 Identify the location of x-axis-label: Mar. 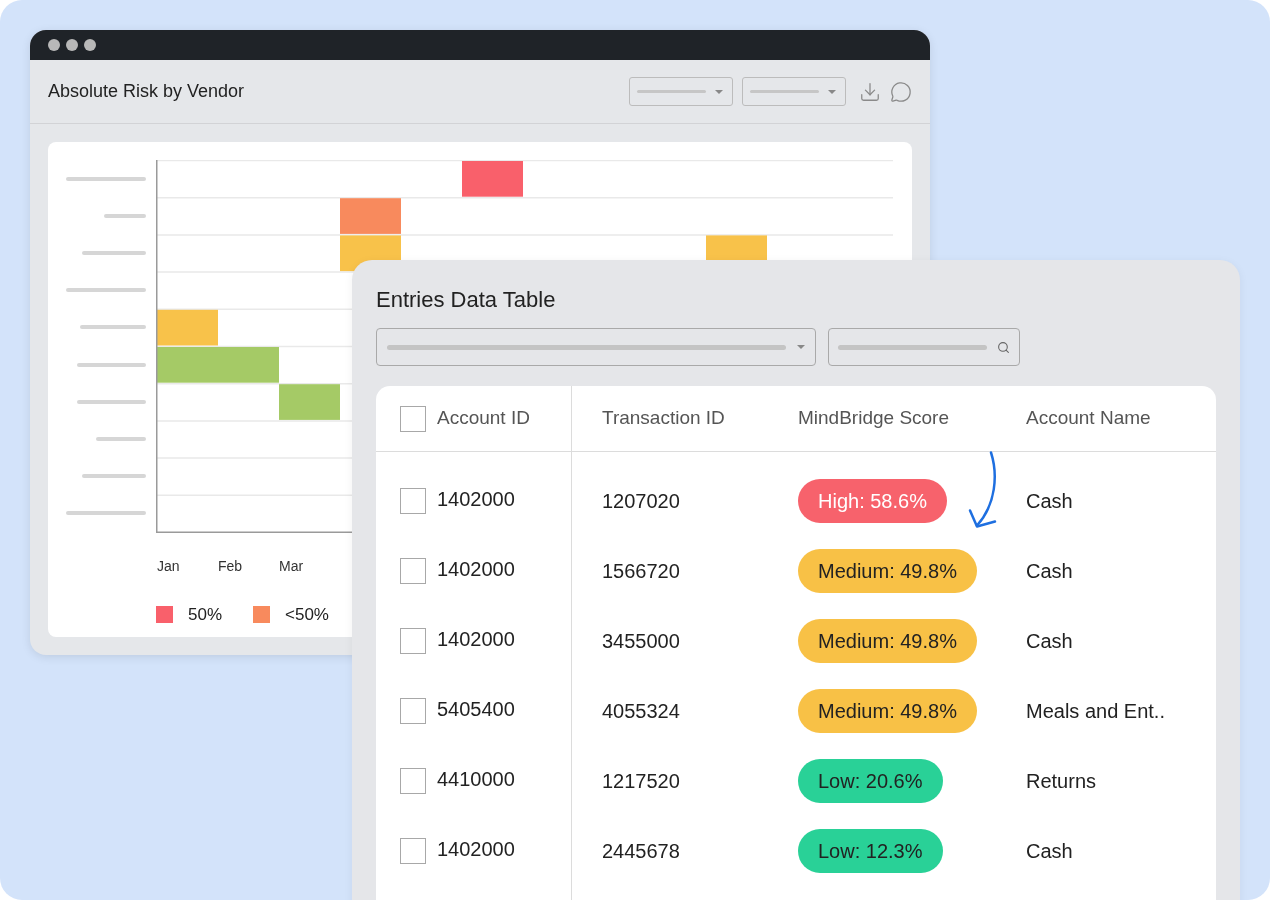
(291, 566).